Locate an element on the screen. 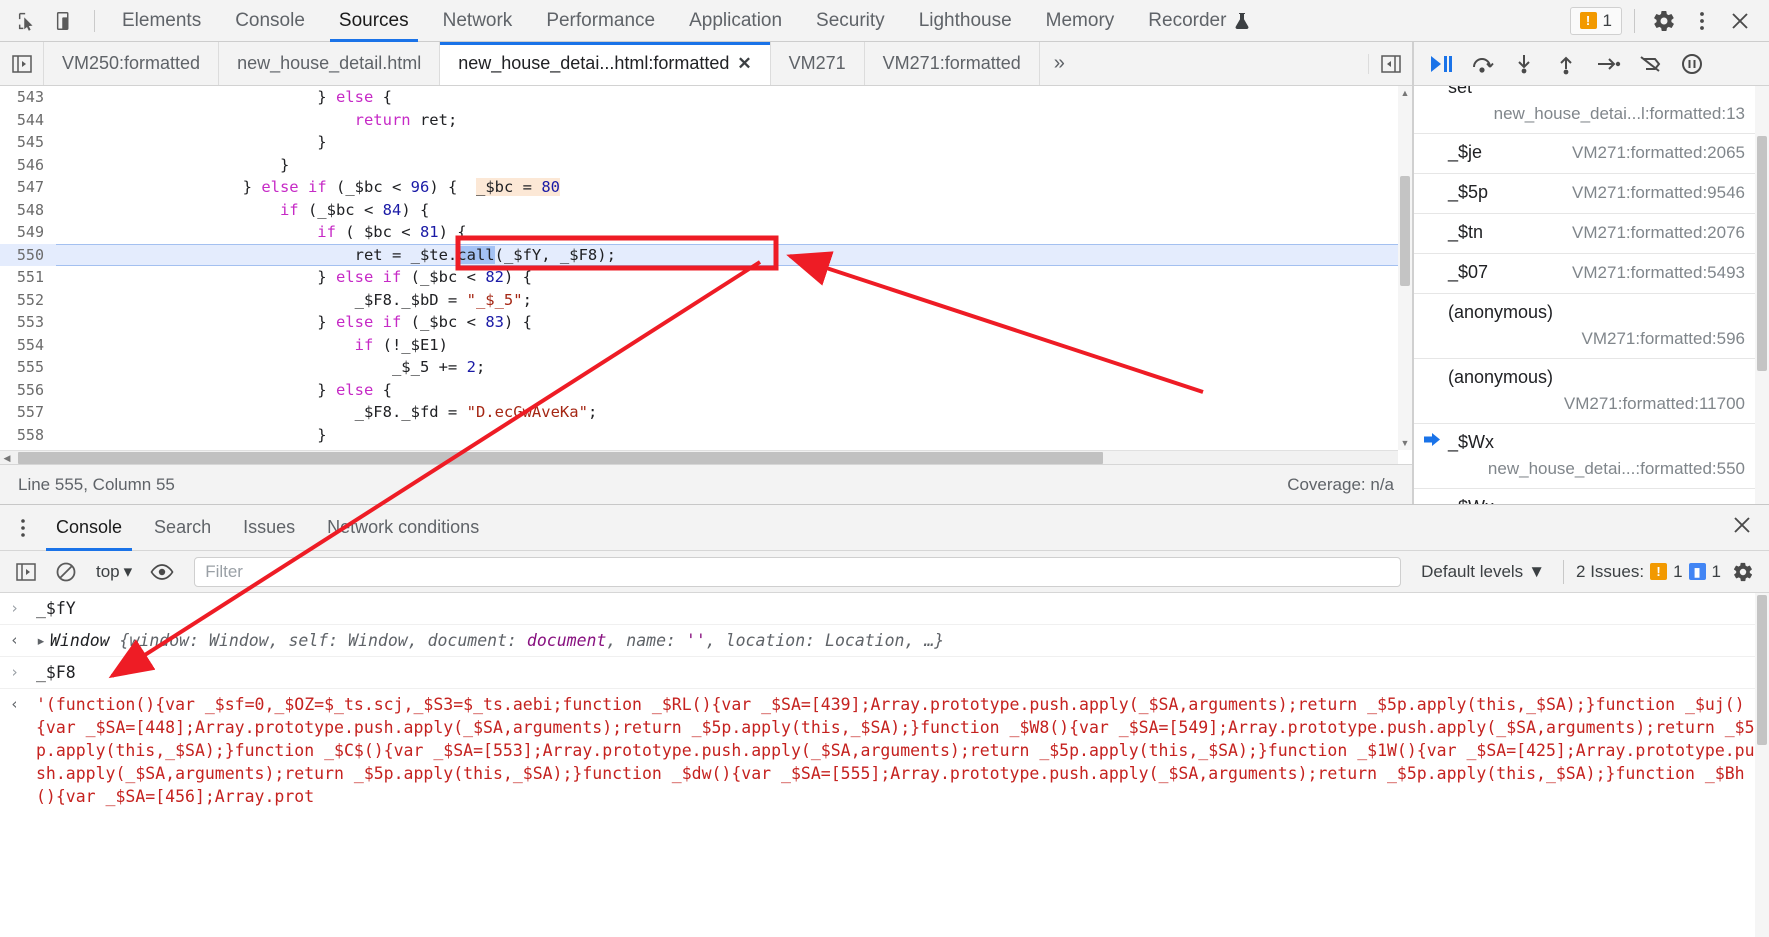  call-stack-item: _$Wx new_house_detai...:formatted:358 is located at coordinates (1584, 496).